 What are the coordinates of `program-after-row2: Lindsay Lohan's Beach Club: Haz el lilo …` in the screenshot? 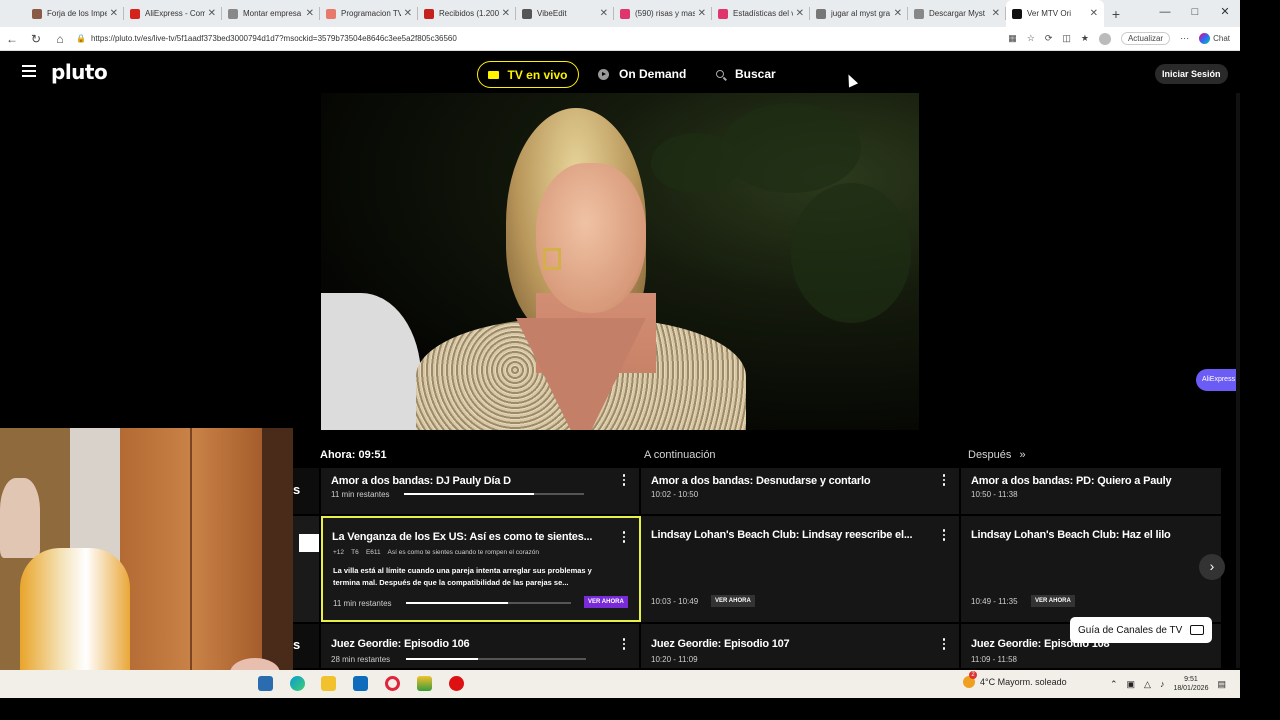 It's located at (1091, 569).